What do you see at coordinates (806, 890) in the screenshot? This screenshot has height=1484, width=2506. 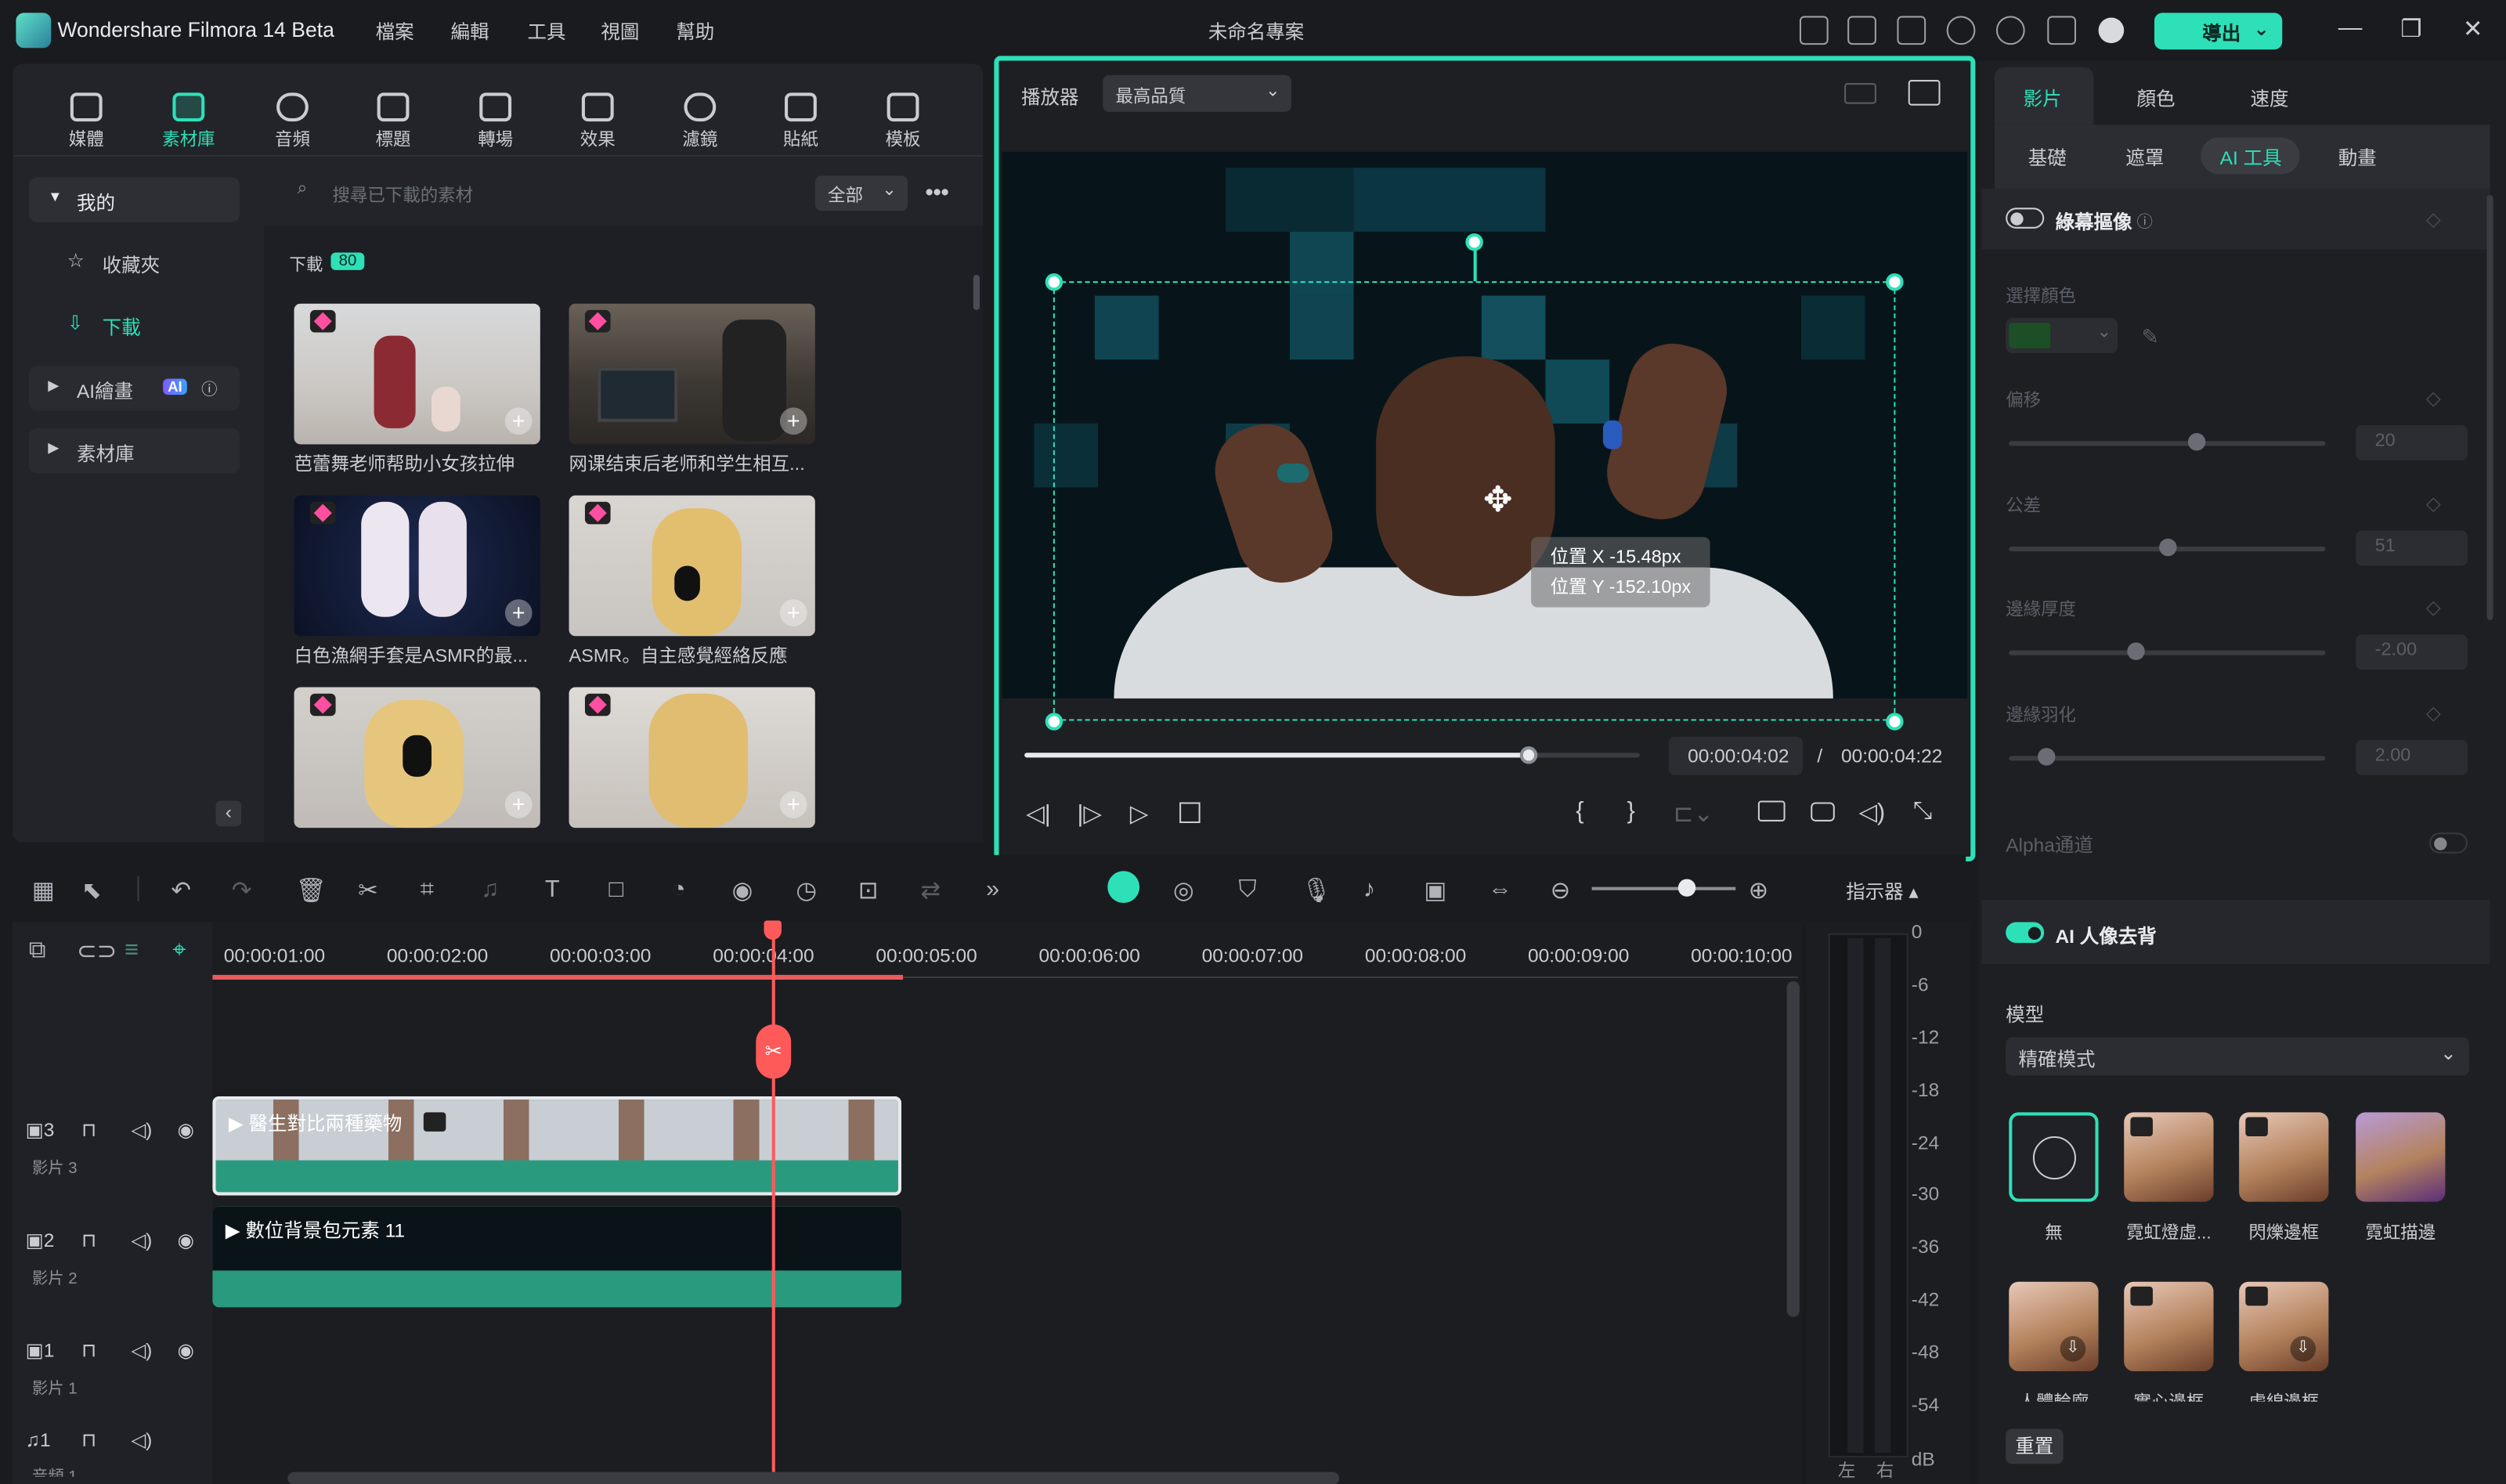 I see `timer-icon: ◷` at bounding box center [806, 890].